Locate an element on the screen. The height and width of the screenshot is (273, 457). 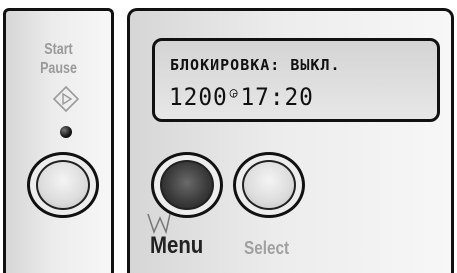
start-label: Start is located at coordinates (58, 49).